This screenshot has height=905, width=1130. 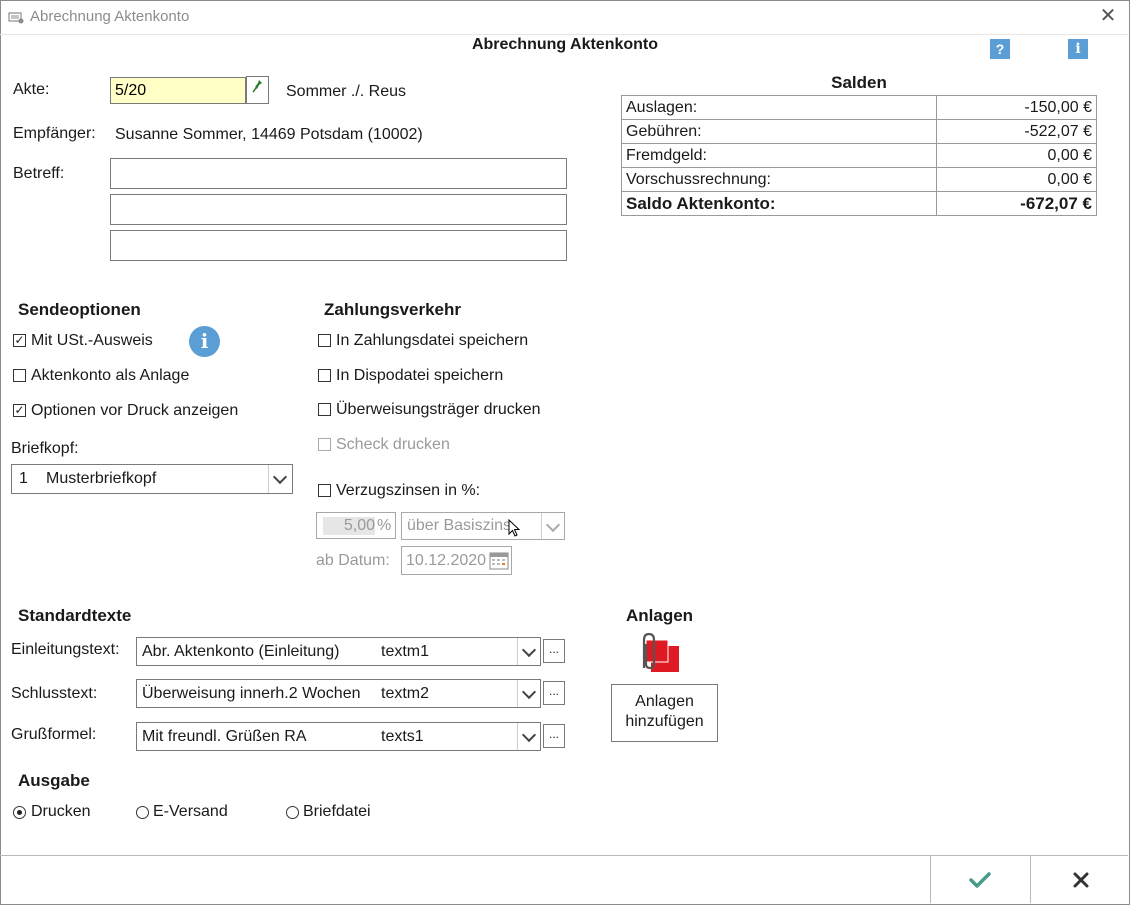 What do you see at coordinates (446, 560) in the screenshot?
I see `datum-value: 10.12.2020` at bounding box center [446, 560].